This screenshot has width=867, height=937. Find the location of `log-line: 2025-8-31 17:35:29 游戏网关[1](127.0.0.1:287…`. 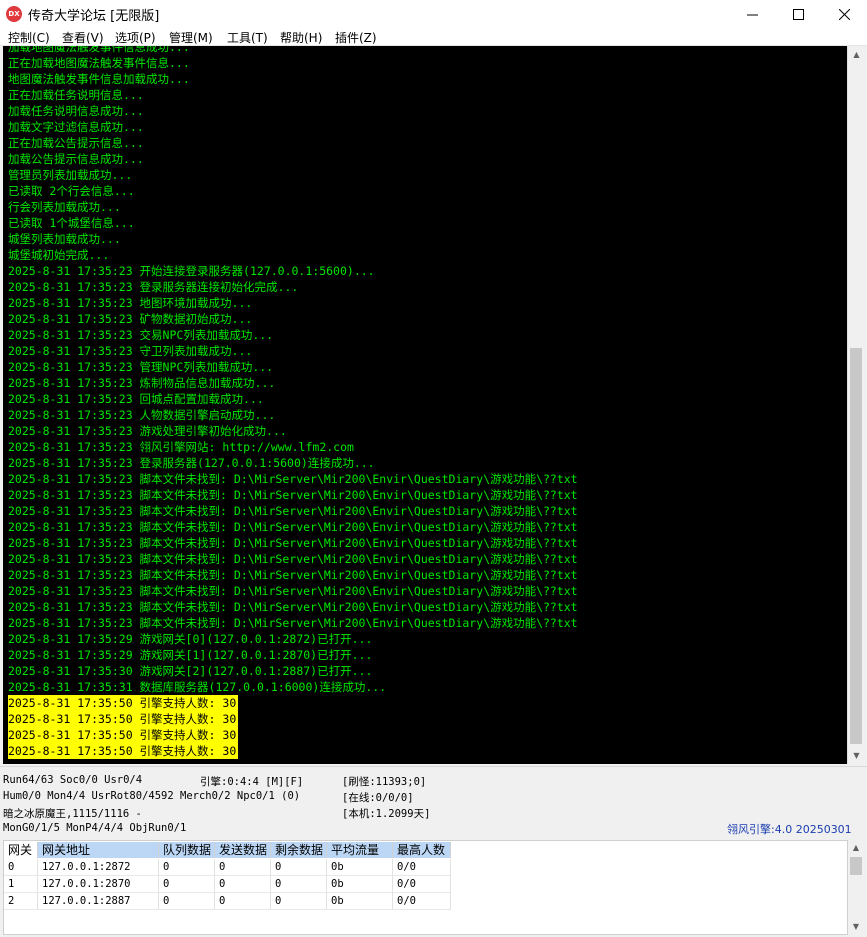

log-line: 2025-8-31 17:35:29 游戏网关[1](127.0.0.1:287… is located at coordinates (190, 655).